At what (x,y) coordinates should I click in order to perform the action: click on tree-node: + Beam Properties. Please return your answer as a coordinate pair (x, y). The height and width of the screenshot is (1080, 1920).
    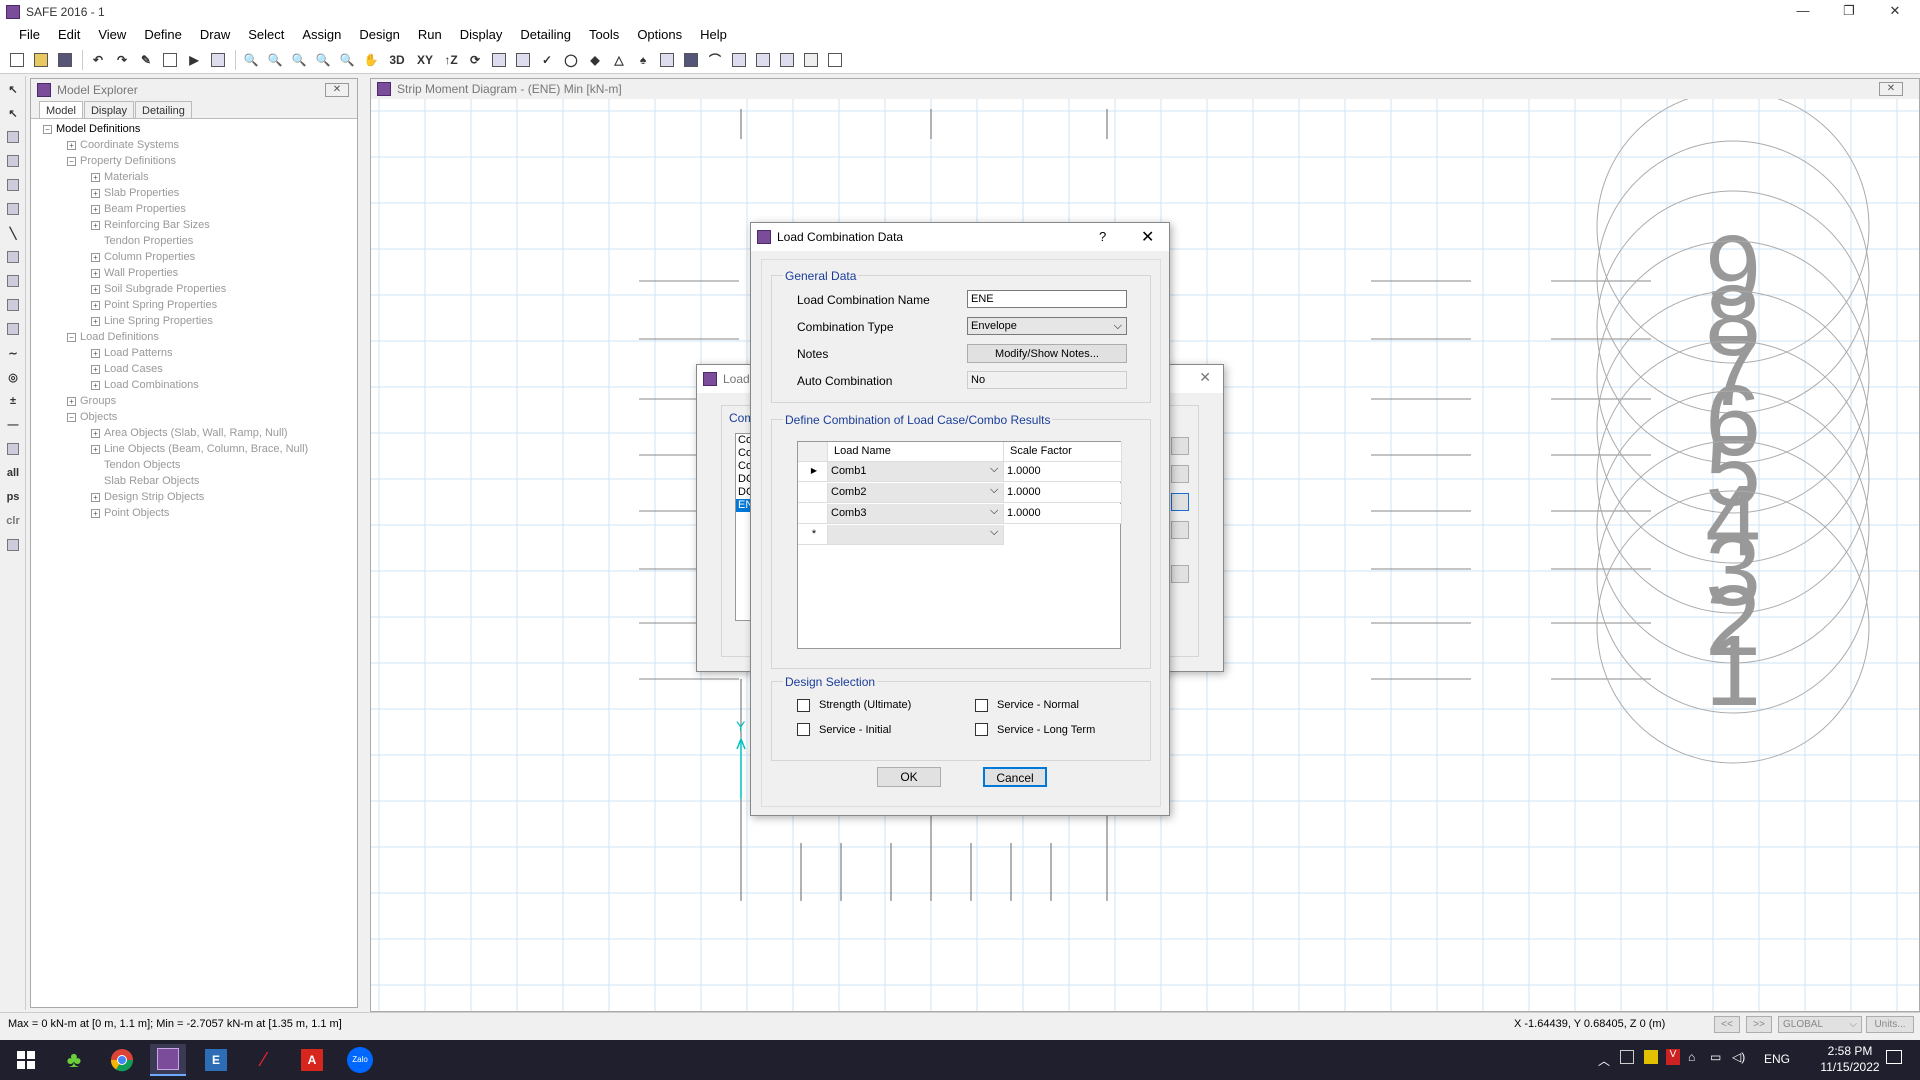
    Looking at the image, I should click on (194, 209).